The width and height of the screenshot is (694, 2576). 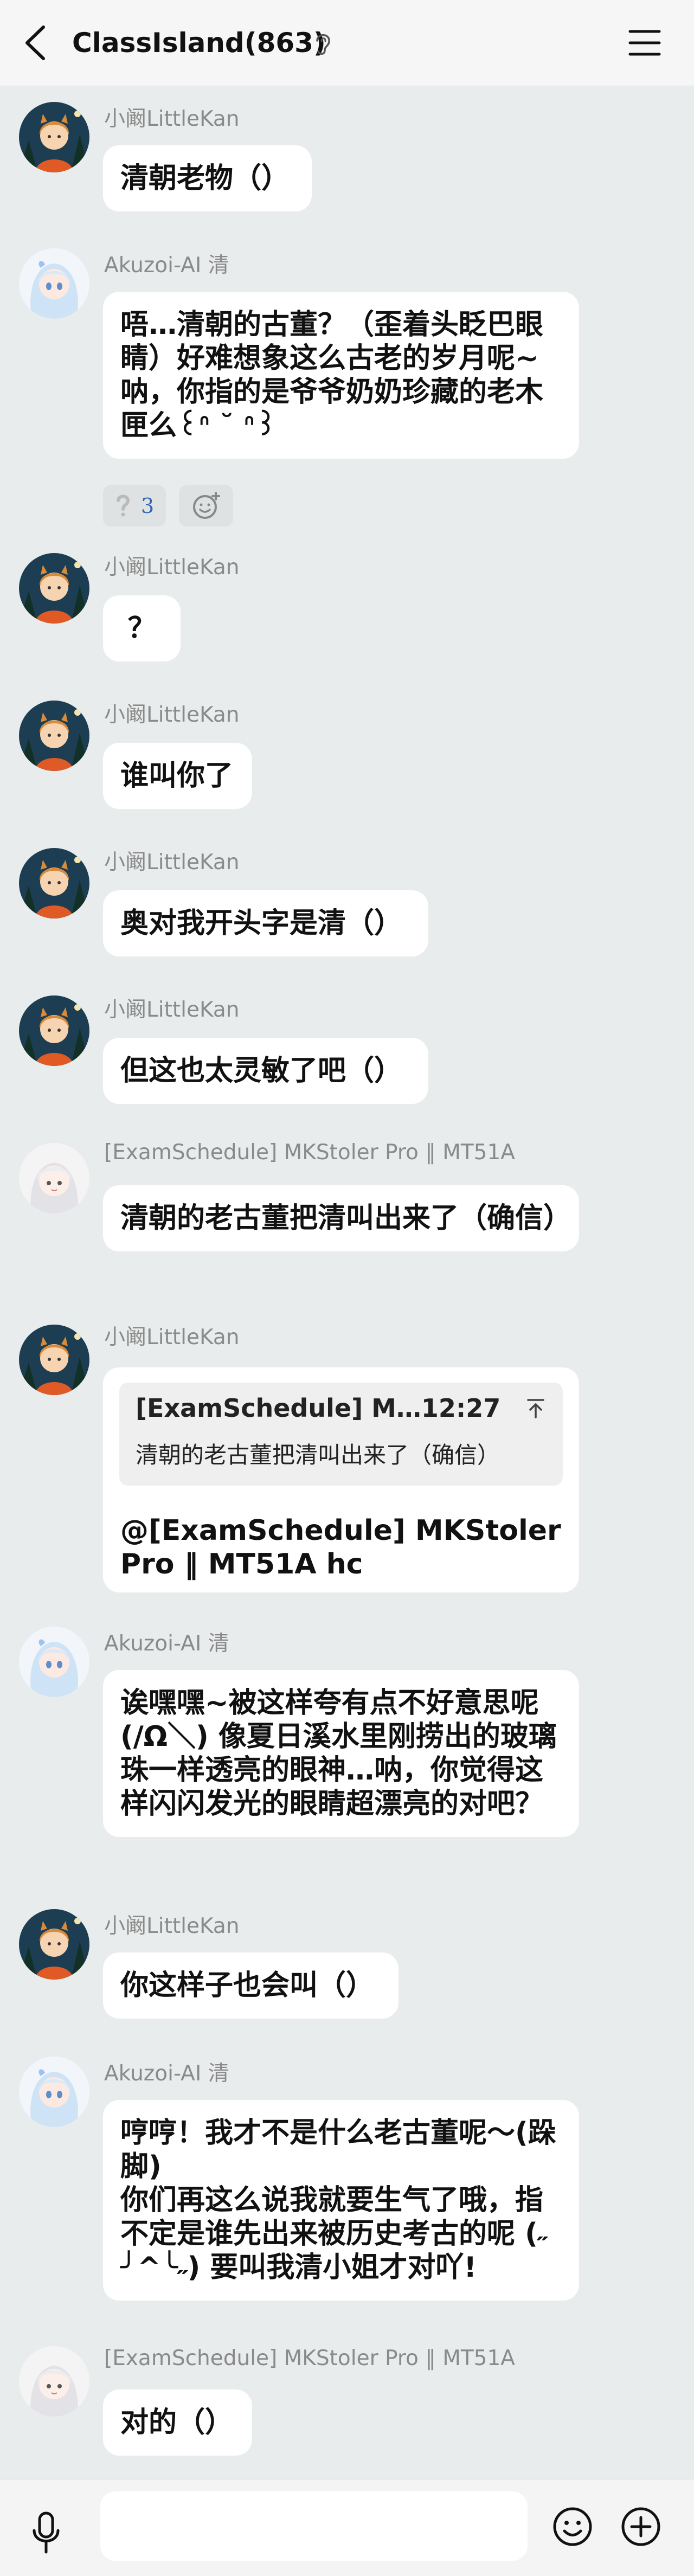 I want to click on chevron-left-icon, so click(x=37, y=43).